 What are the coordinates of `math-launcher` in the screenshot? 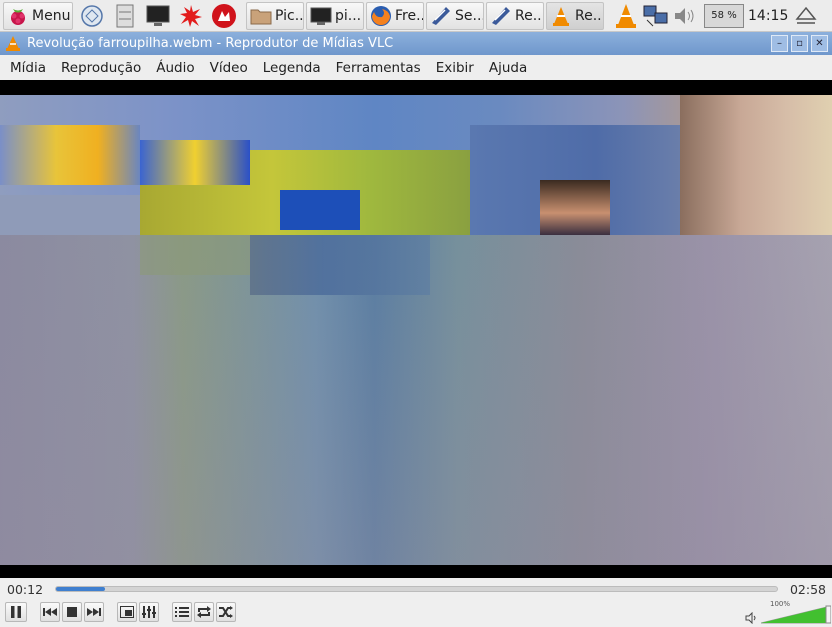 It's located at (191, 16).